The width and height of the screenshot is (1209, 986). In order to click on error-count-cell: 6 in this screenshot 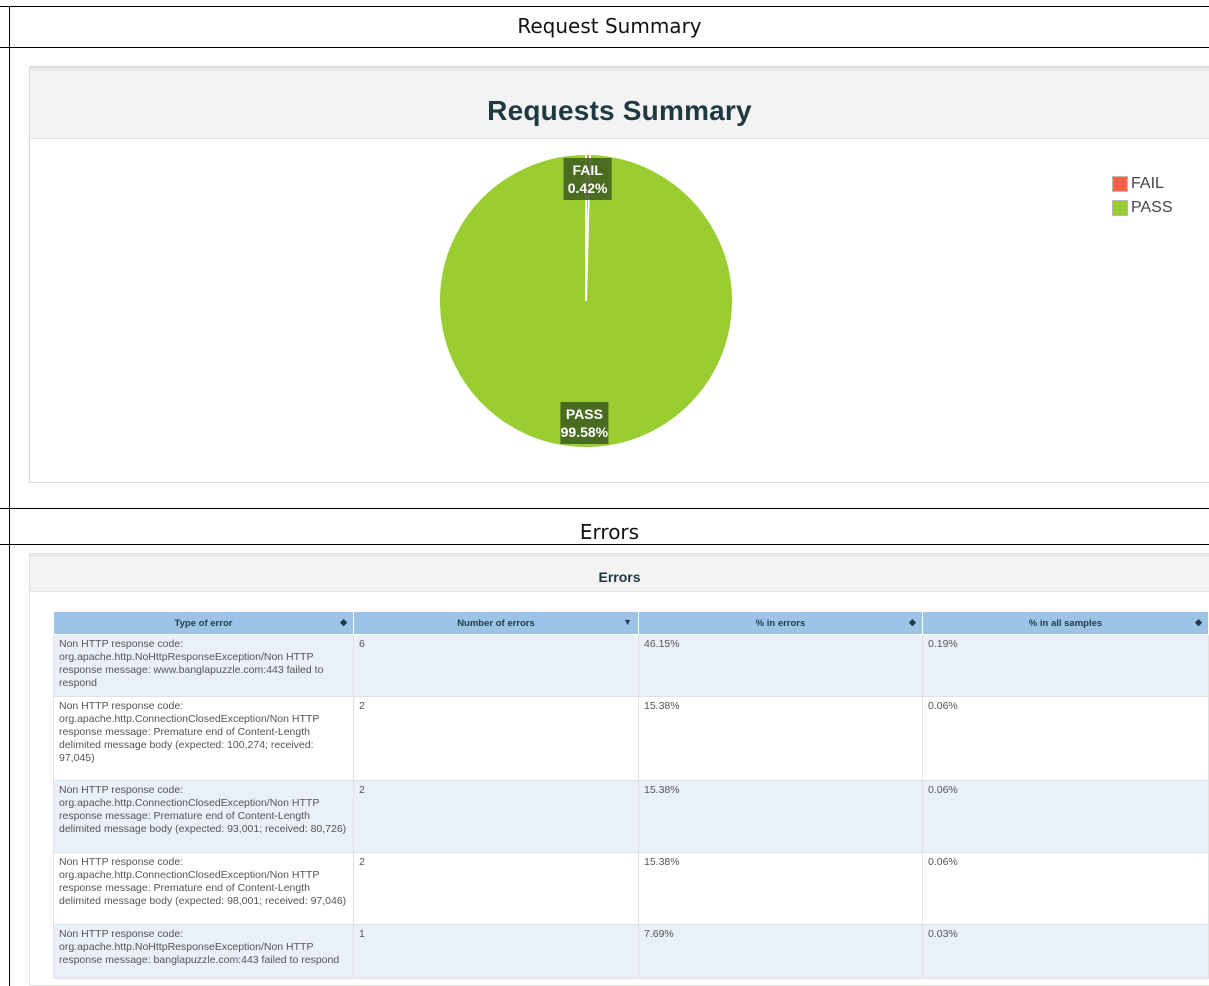, I will do `click(496, 665)`.